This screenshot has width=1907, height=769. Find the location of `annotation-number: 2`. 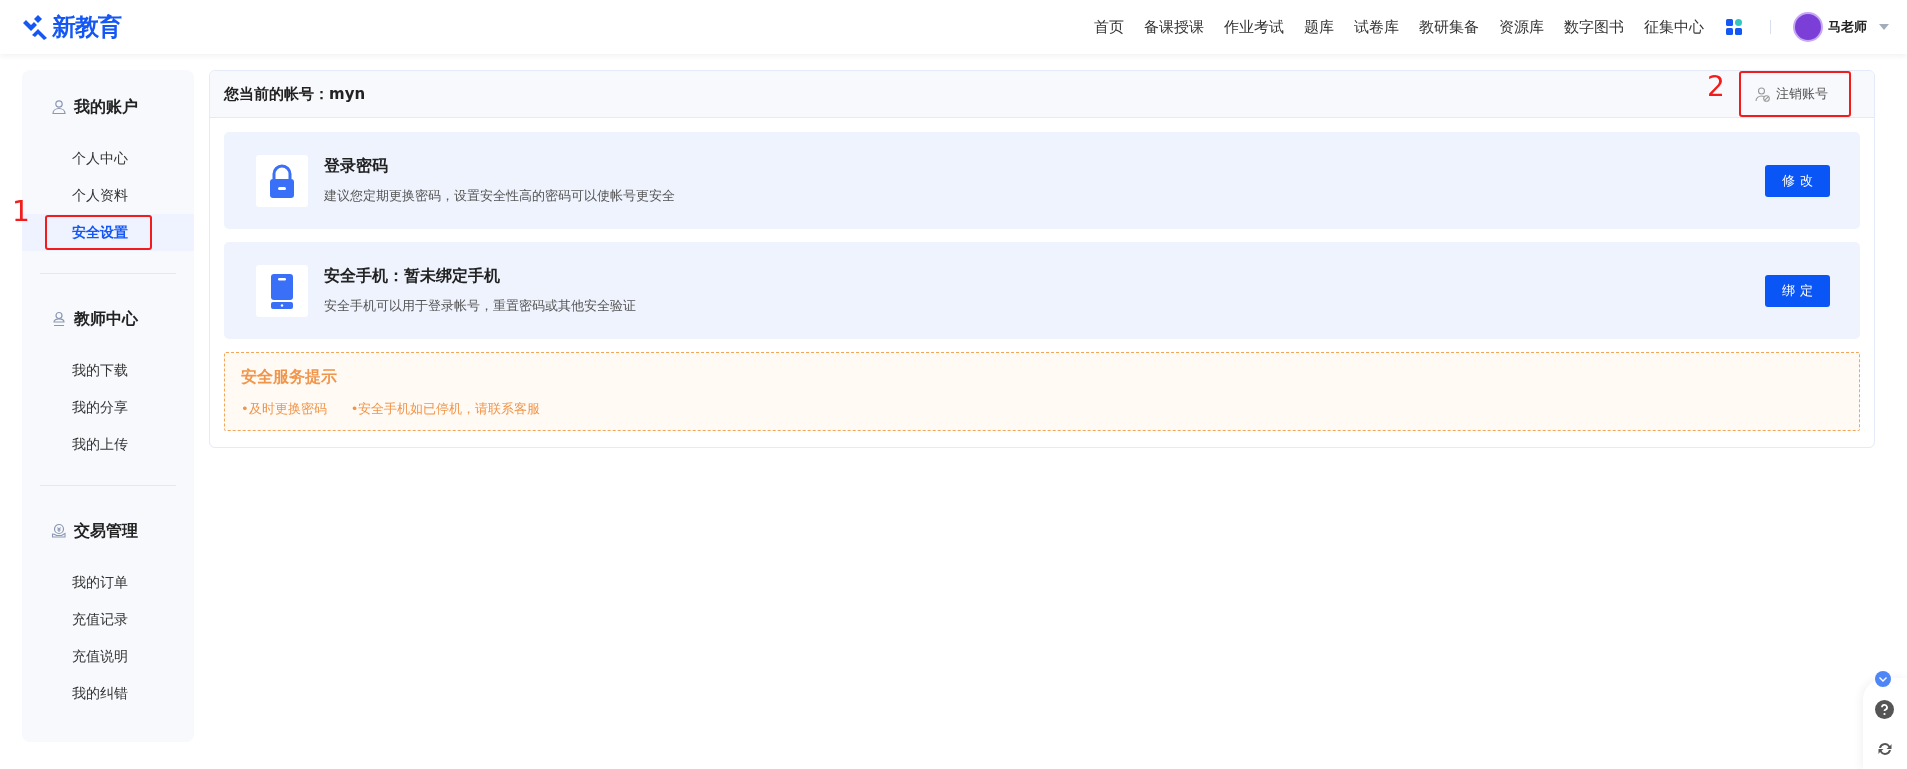

annotation-number: 2 is located at coordinates (1716, 87).